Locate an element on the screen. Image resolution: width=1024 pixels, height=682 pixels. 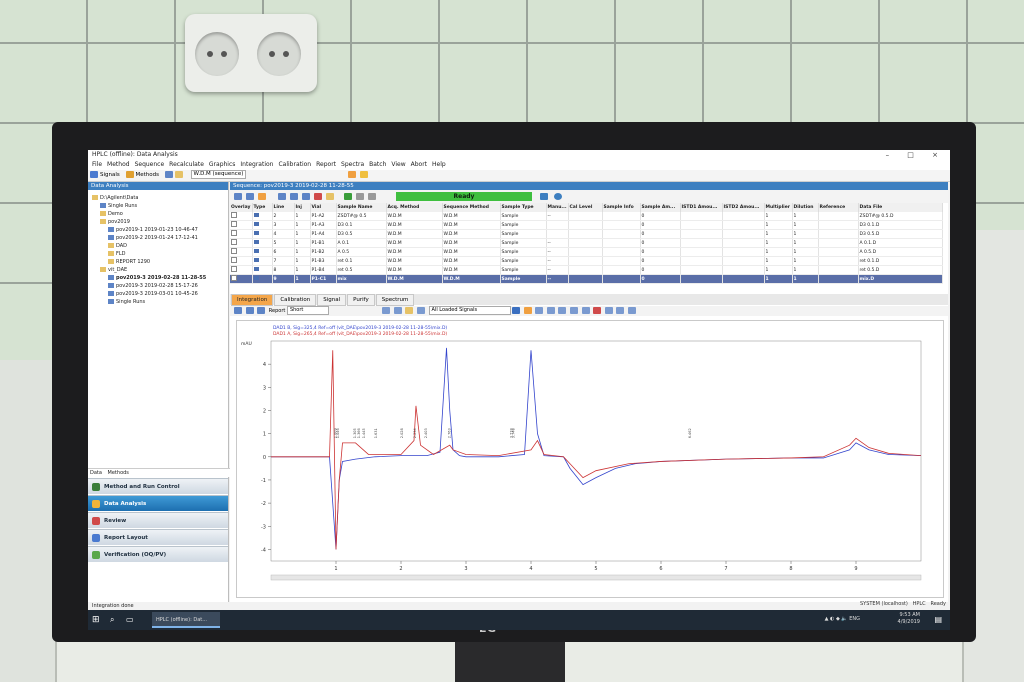
report-icon is located at coordinates (306, 196).